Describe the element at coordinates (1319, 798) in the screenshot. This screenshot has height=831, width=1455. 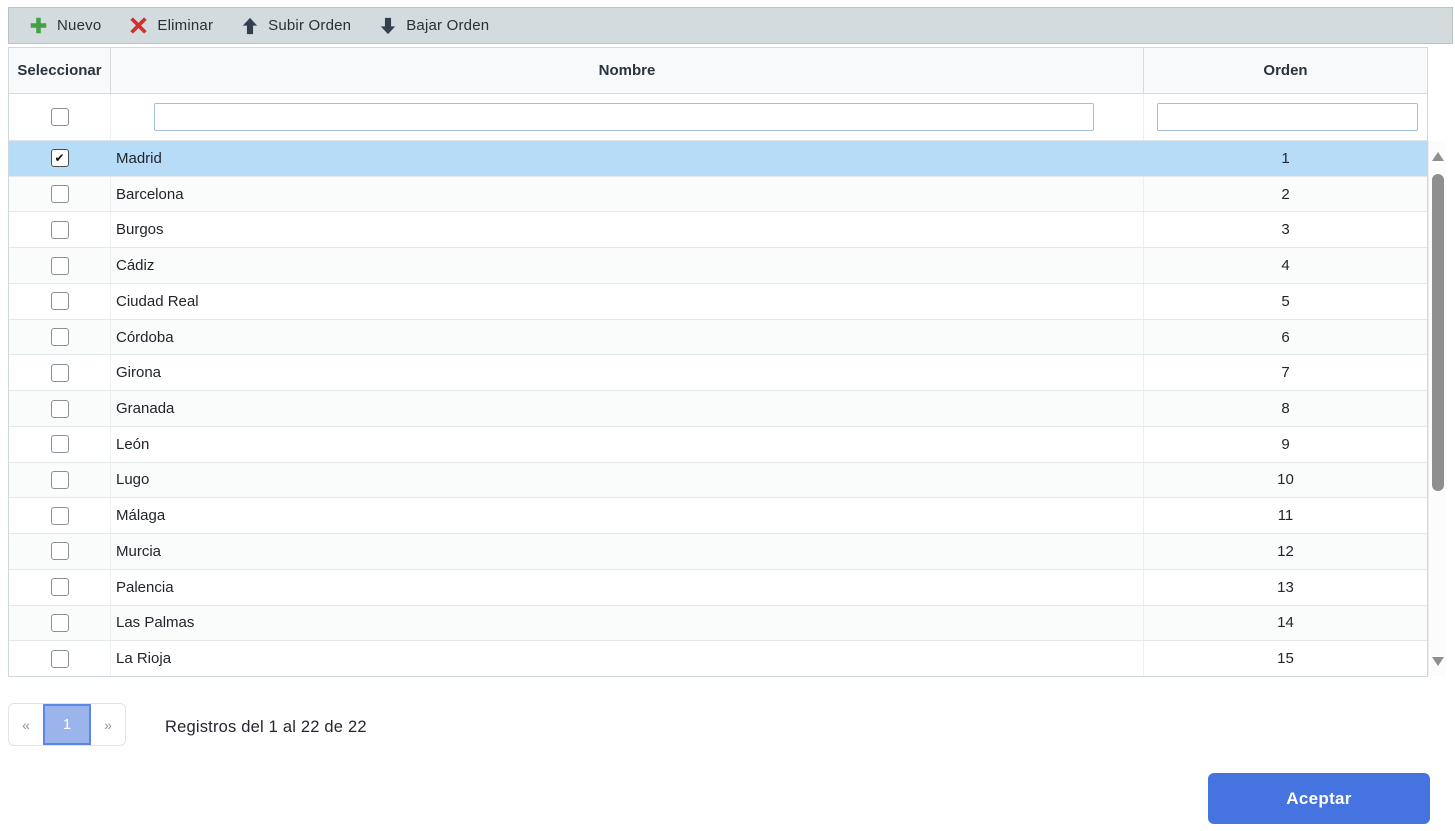
I see `aceptar-button: Aceptar` at that location.